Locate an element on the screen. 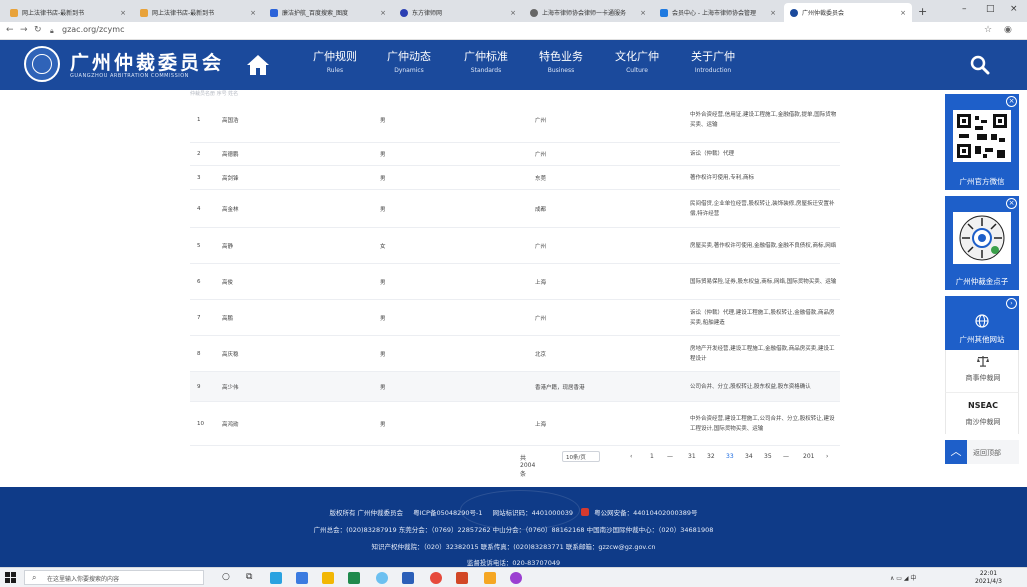  browser-tab: 会员中心 - 上海市律师协会管理 × is located at coordinates (718, 12).